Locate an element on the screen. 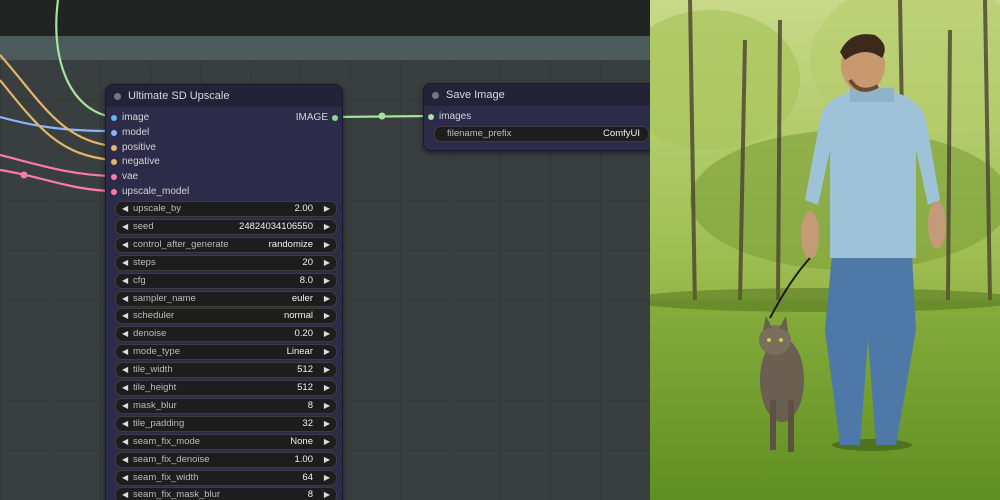  node-title: Save Image is located at coordinates (475, 95).